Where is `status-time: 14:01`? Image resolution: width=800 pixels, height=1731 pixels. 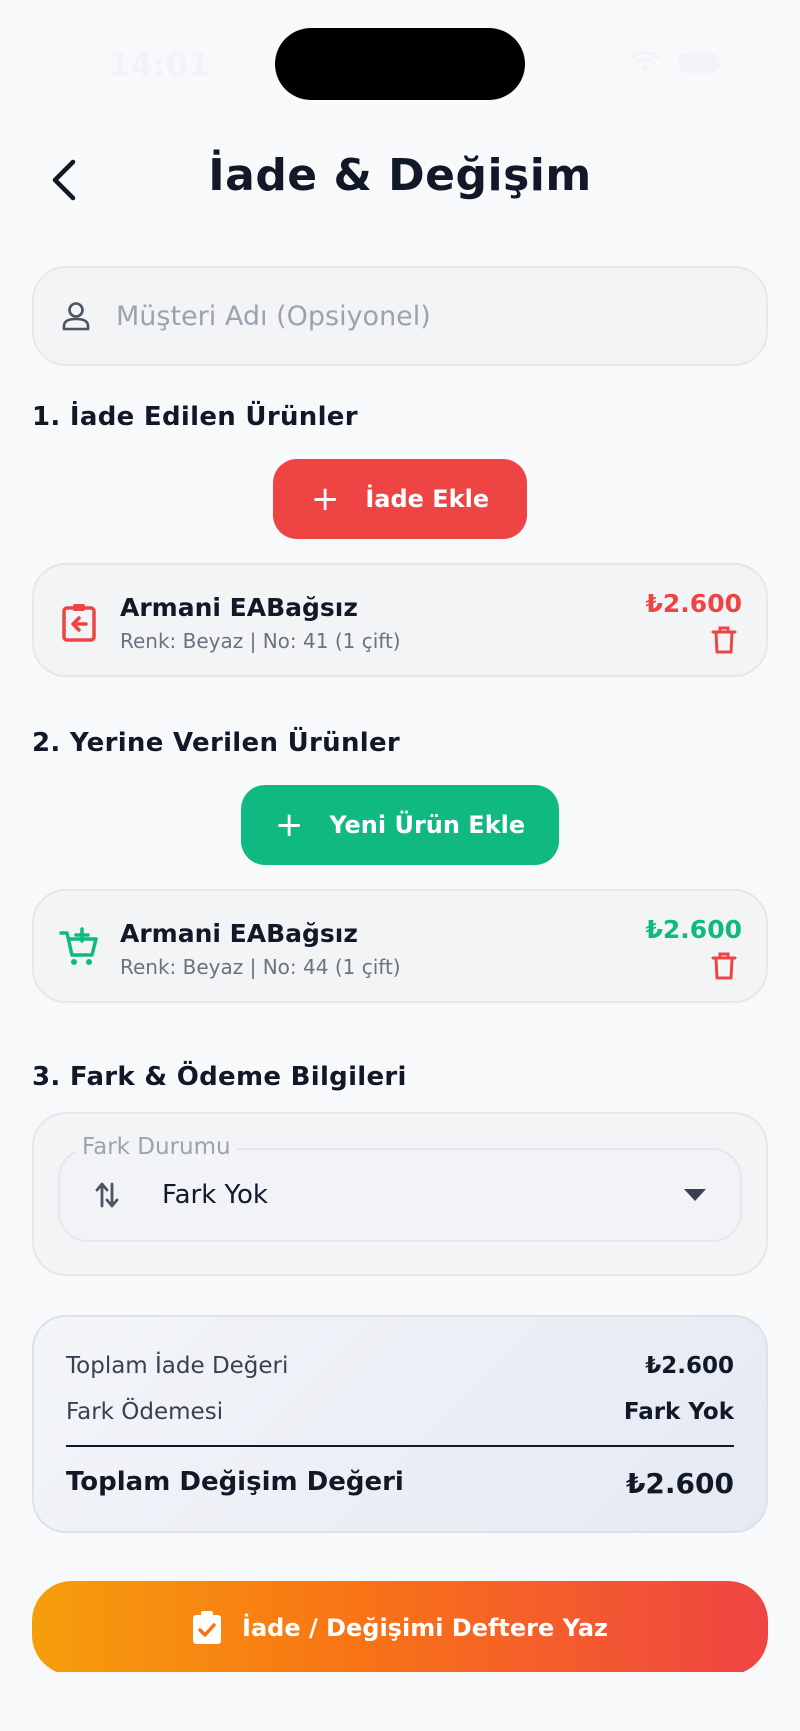
status-time: 14:01 is located at coordinates (159, 65).